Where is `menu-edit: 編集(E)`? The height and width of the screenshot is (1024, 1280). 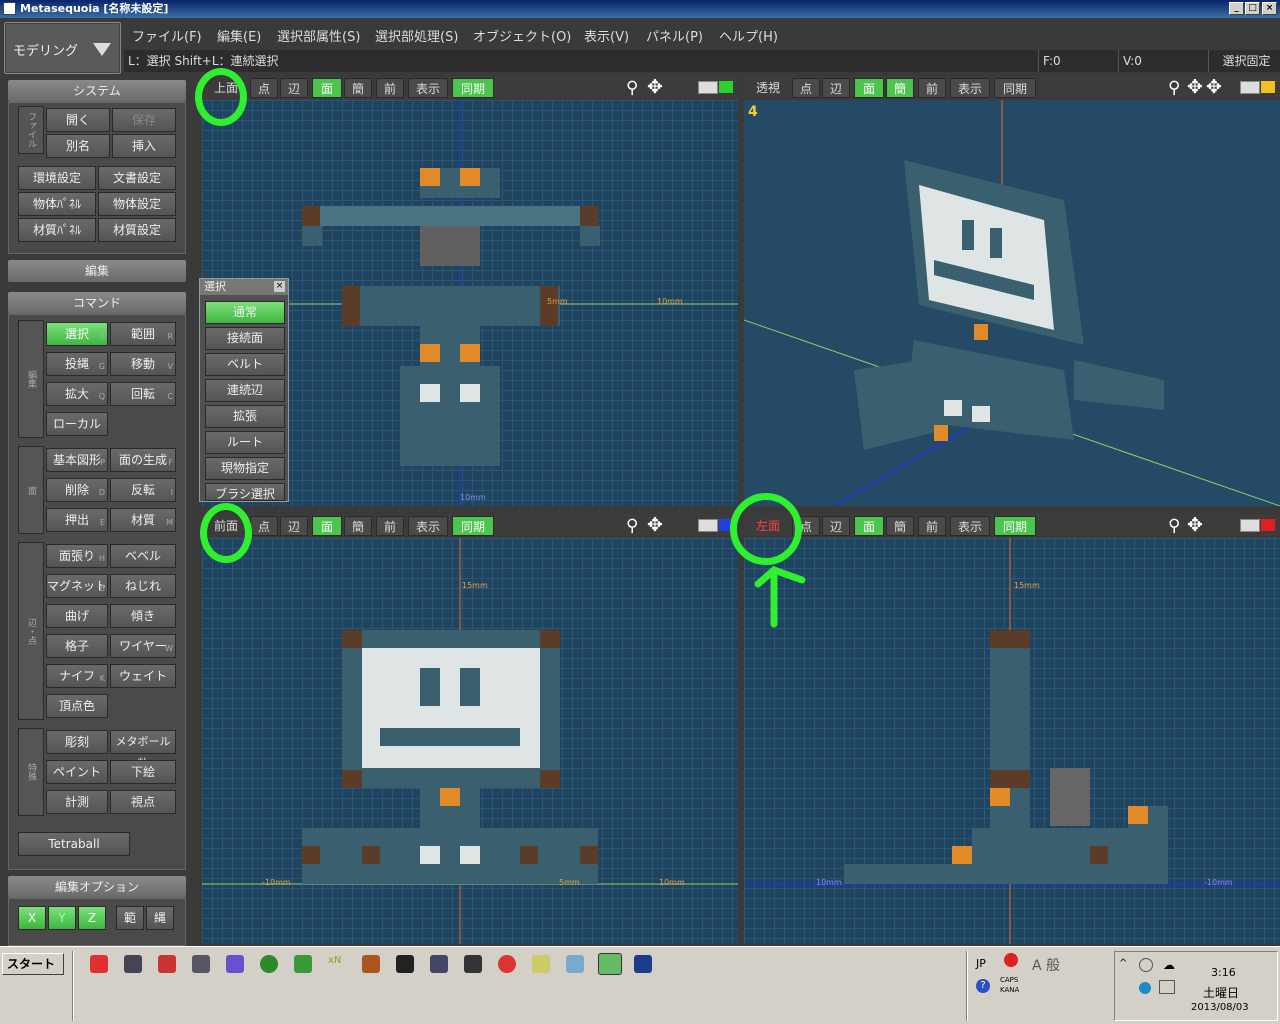
menu-edit: 編集(E) is located at coordinates (239, 35).